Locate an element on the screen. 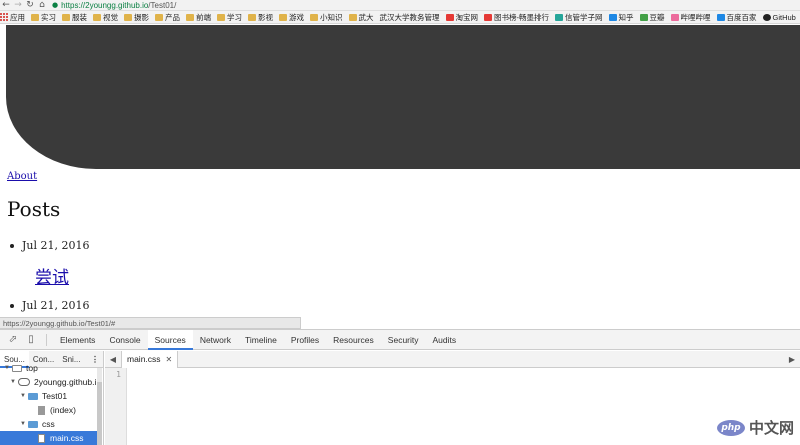 The image size is (800, 445). bookmark-label: 前端 is located at coordinates (203, 17).